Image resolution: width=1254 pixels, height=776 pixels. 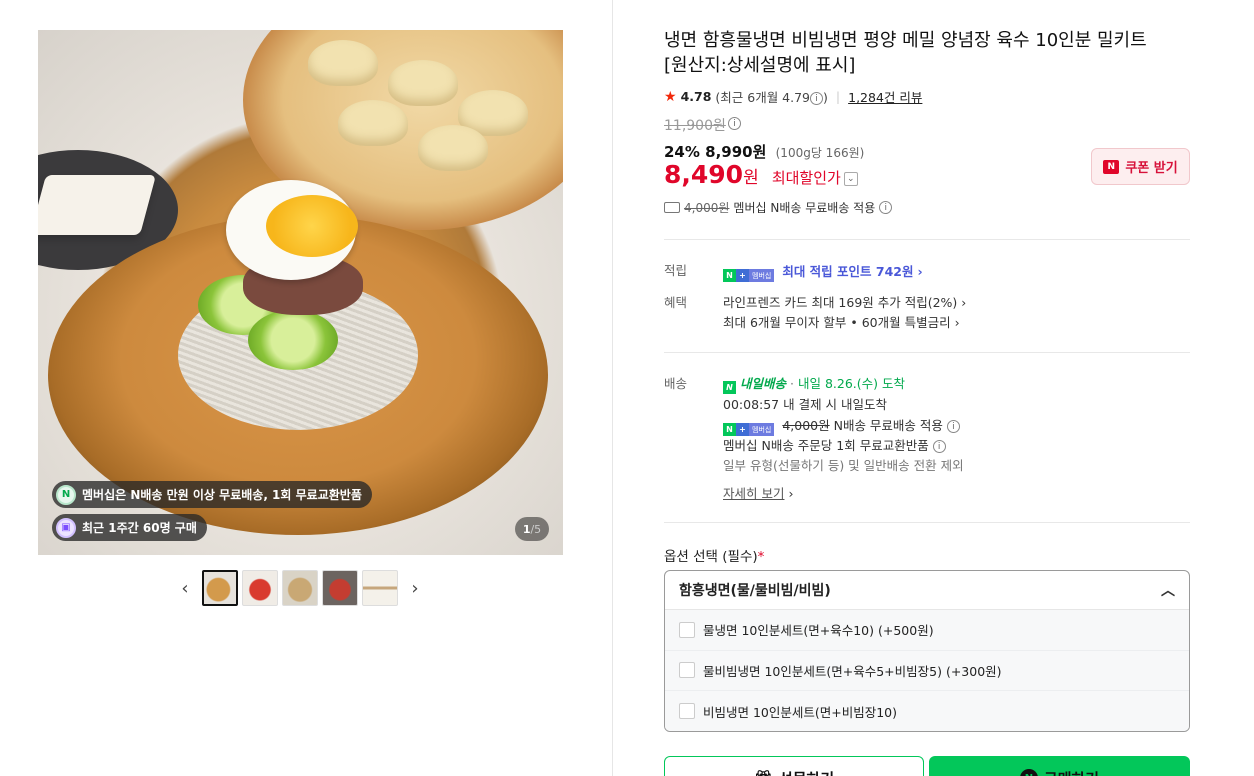 I want to click on rating-recent: (최근 6개월 4.79 i), so click(x=771, y=96).